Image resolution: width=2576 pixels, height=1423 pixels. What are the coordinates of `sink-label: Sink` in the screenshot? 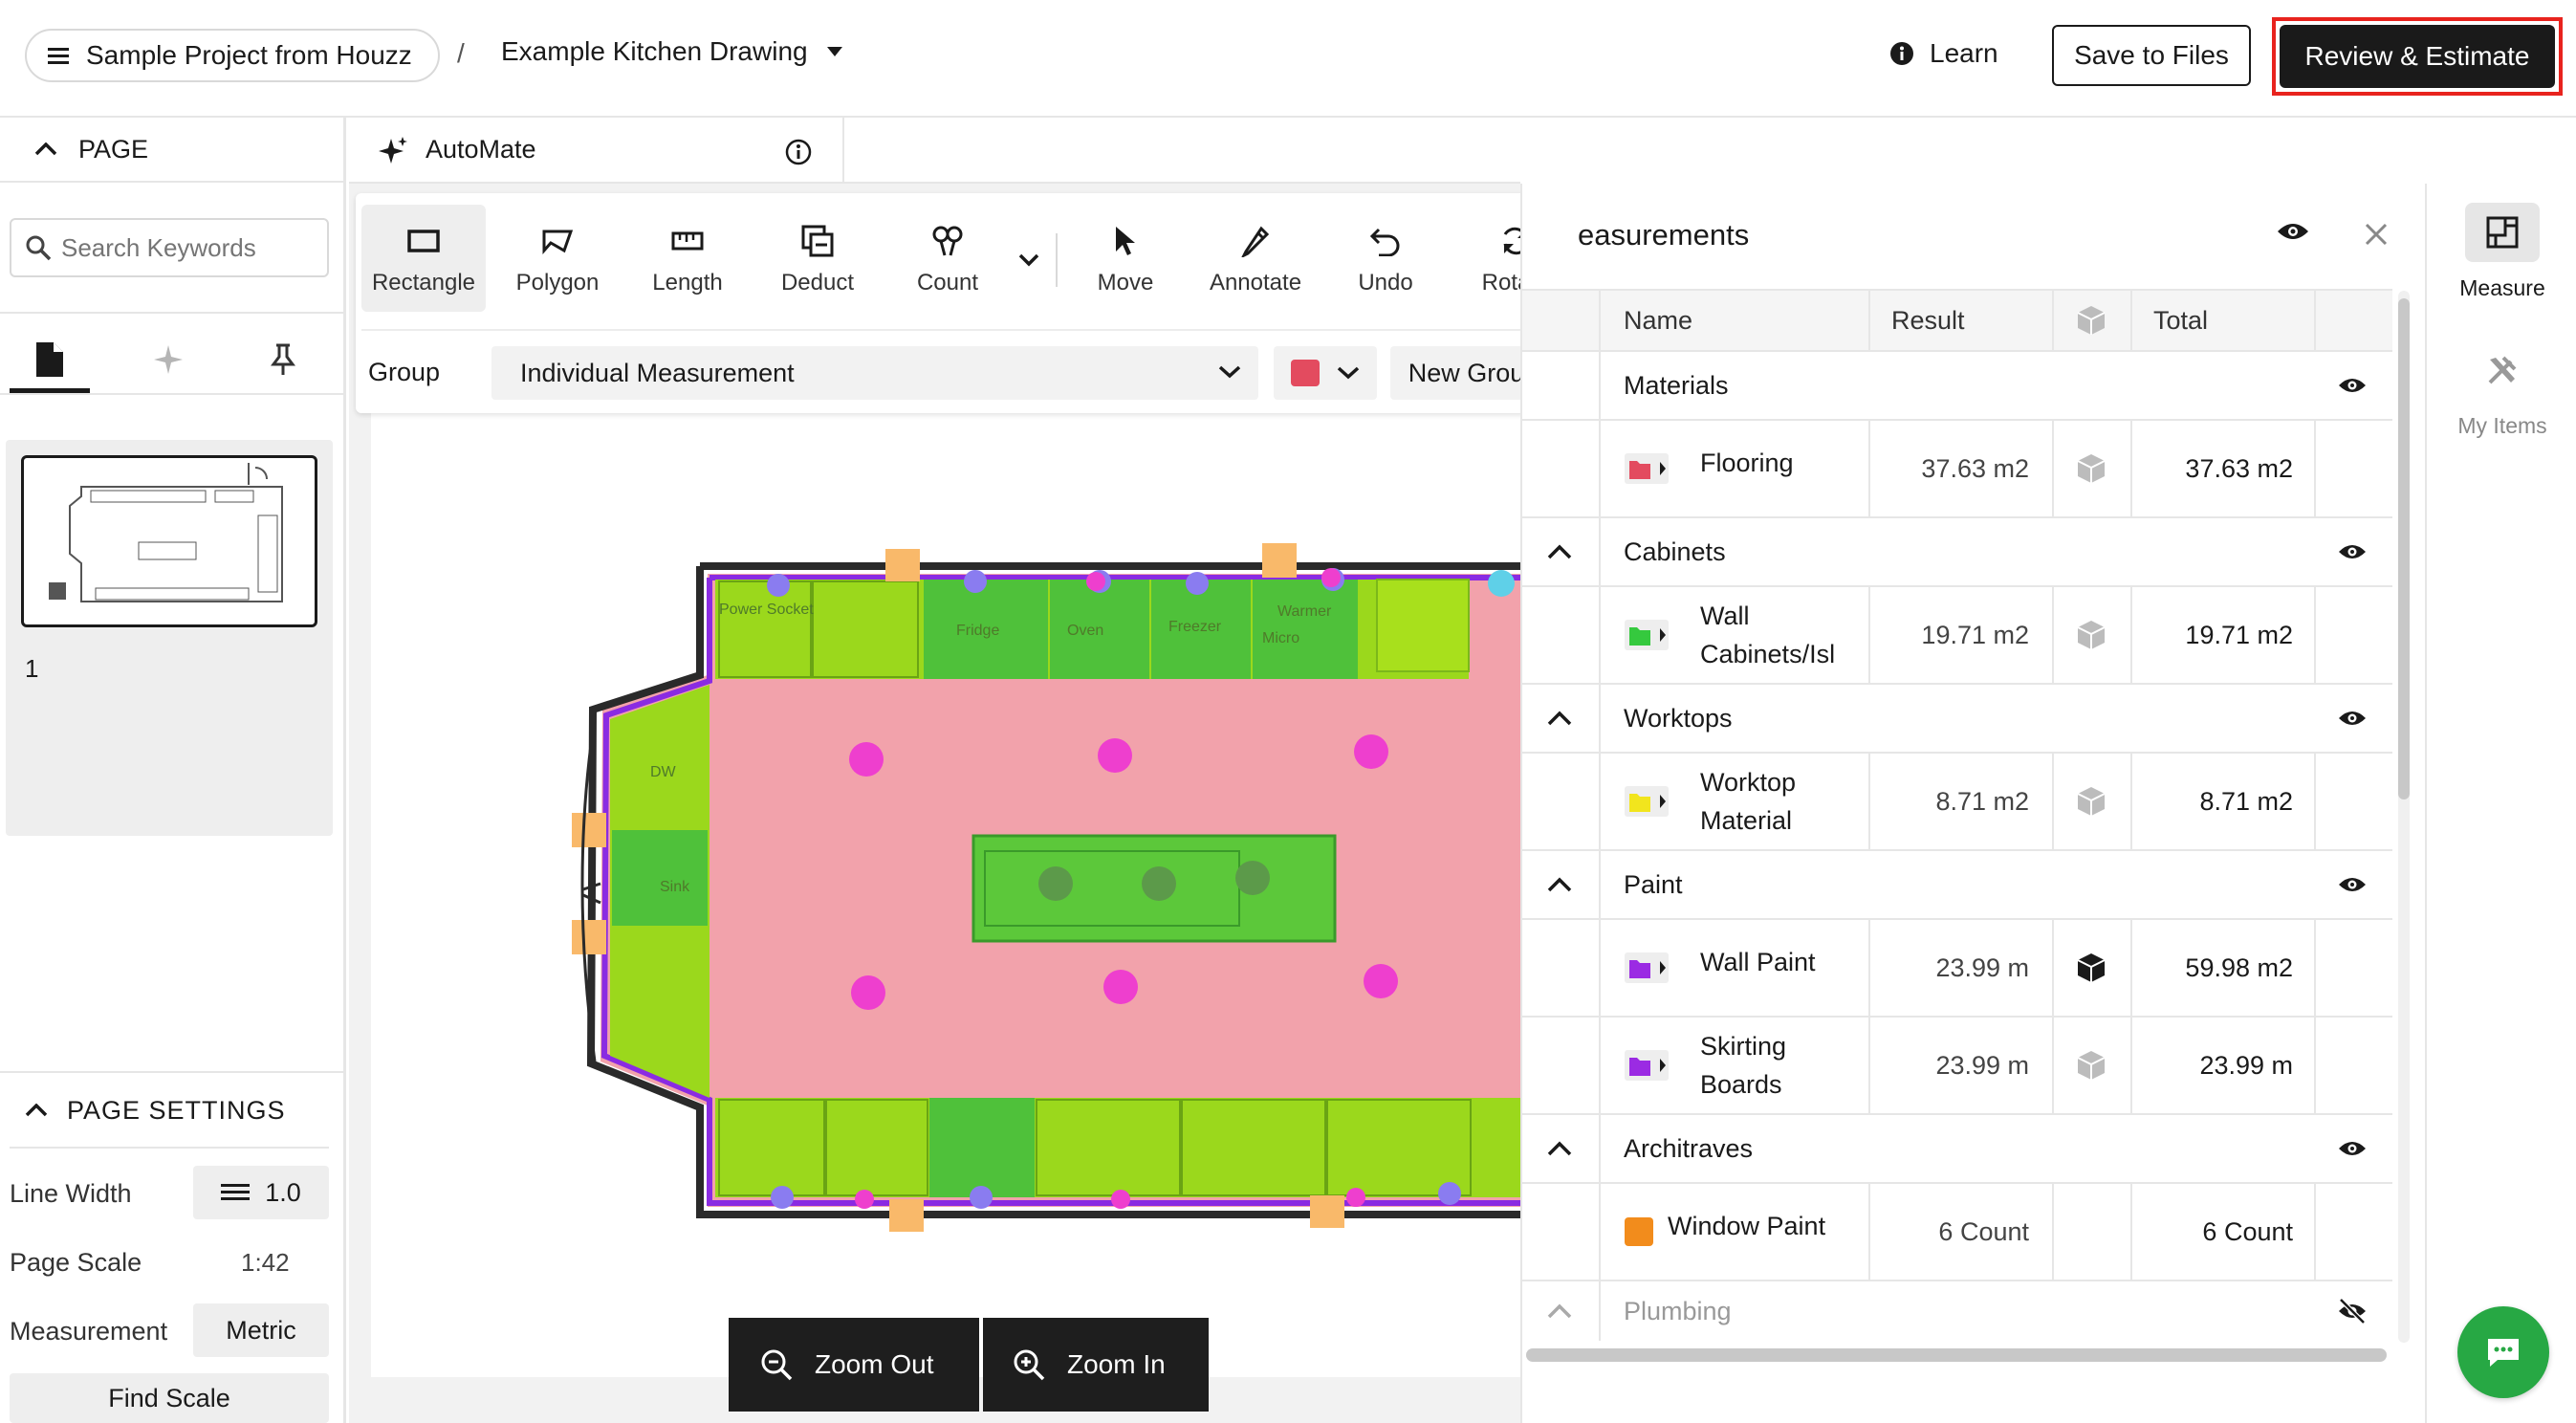 It's located at (675, 887).